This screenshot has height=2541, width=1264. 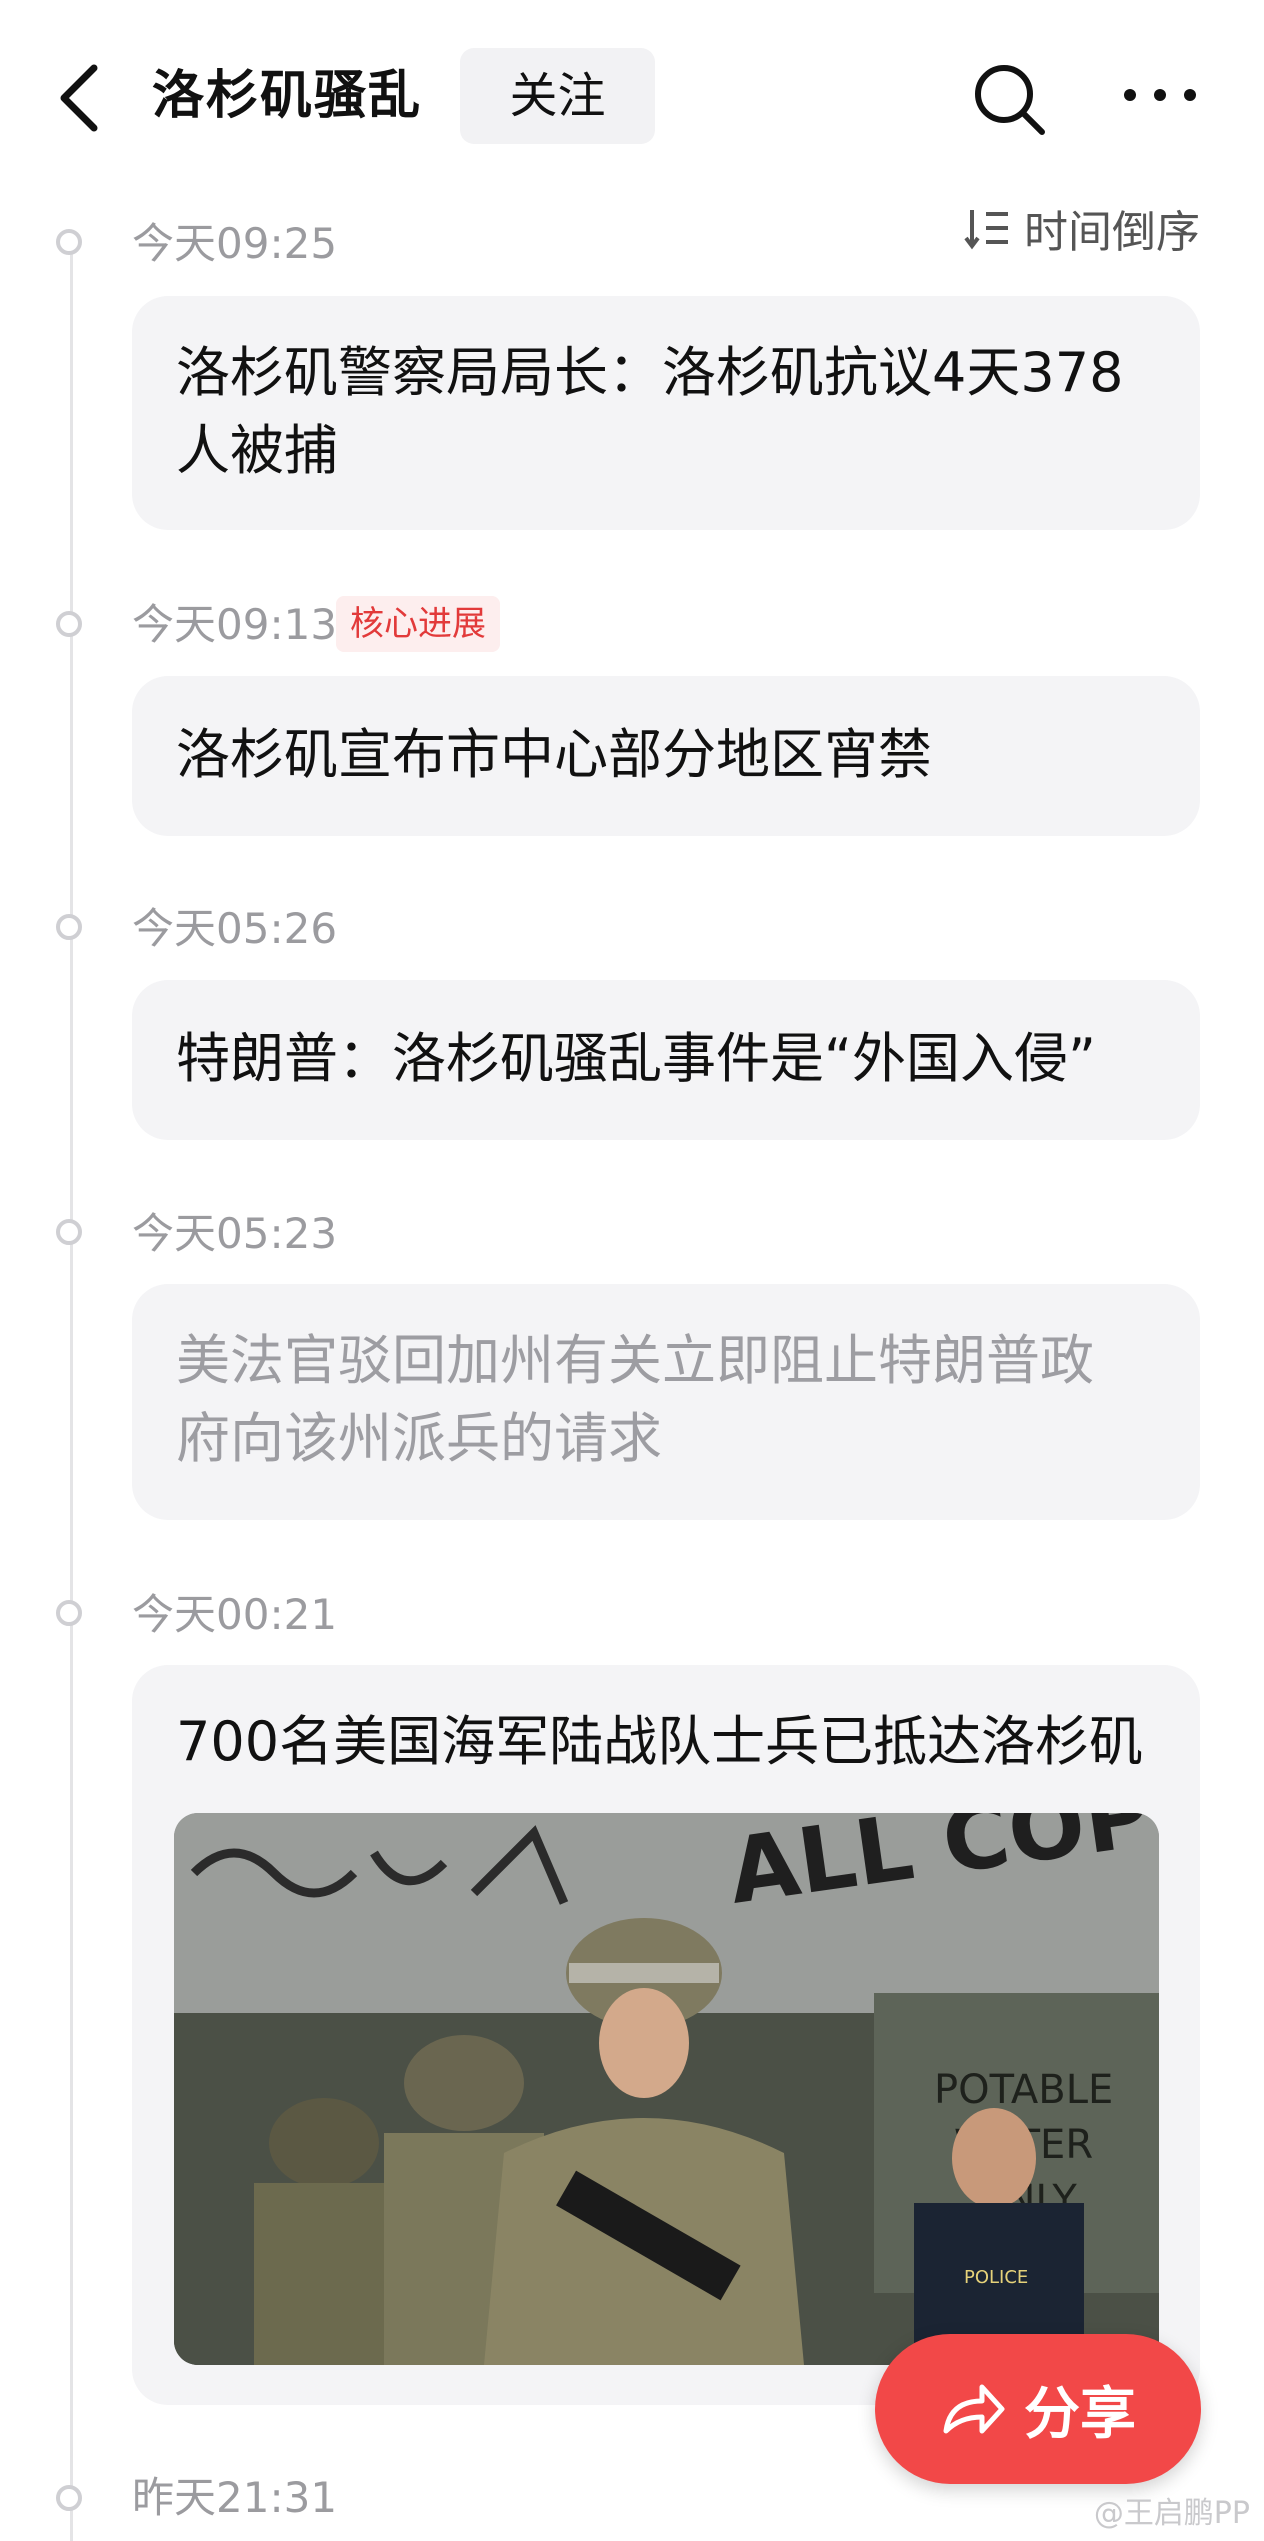 What do you see at coordinates (660, 1741) in the screenshot?
I see `news-headline-line: 700名美国海军陆战队士兵已抵达洛杉矶` at bounding box center [660, 1741].